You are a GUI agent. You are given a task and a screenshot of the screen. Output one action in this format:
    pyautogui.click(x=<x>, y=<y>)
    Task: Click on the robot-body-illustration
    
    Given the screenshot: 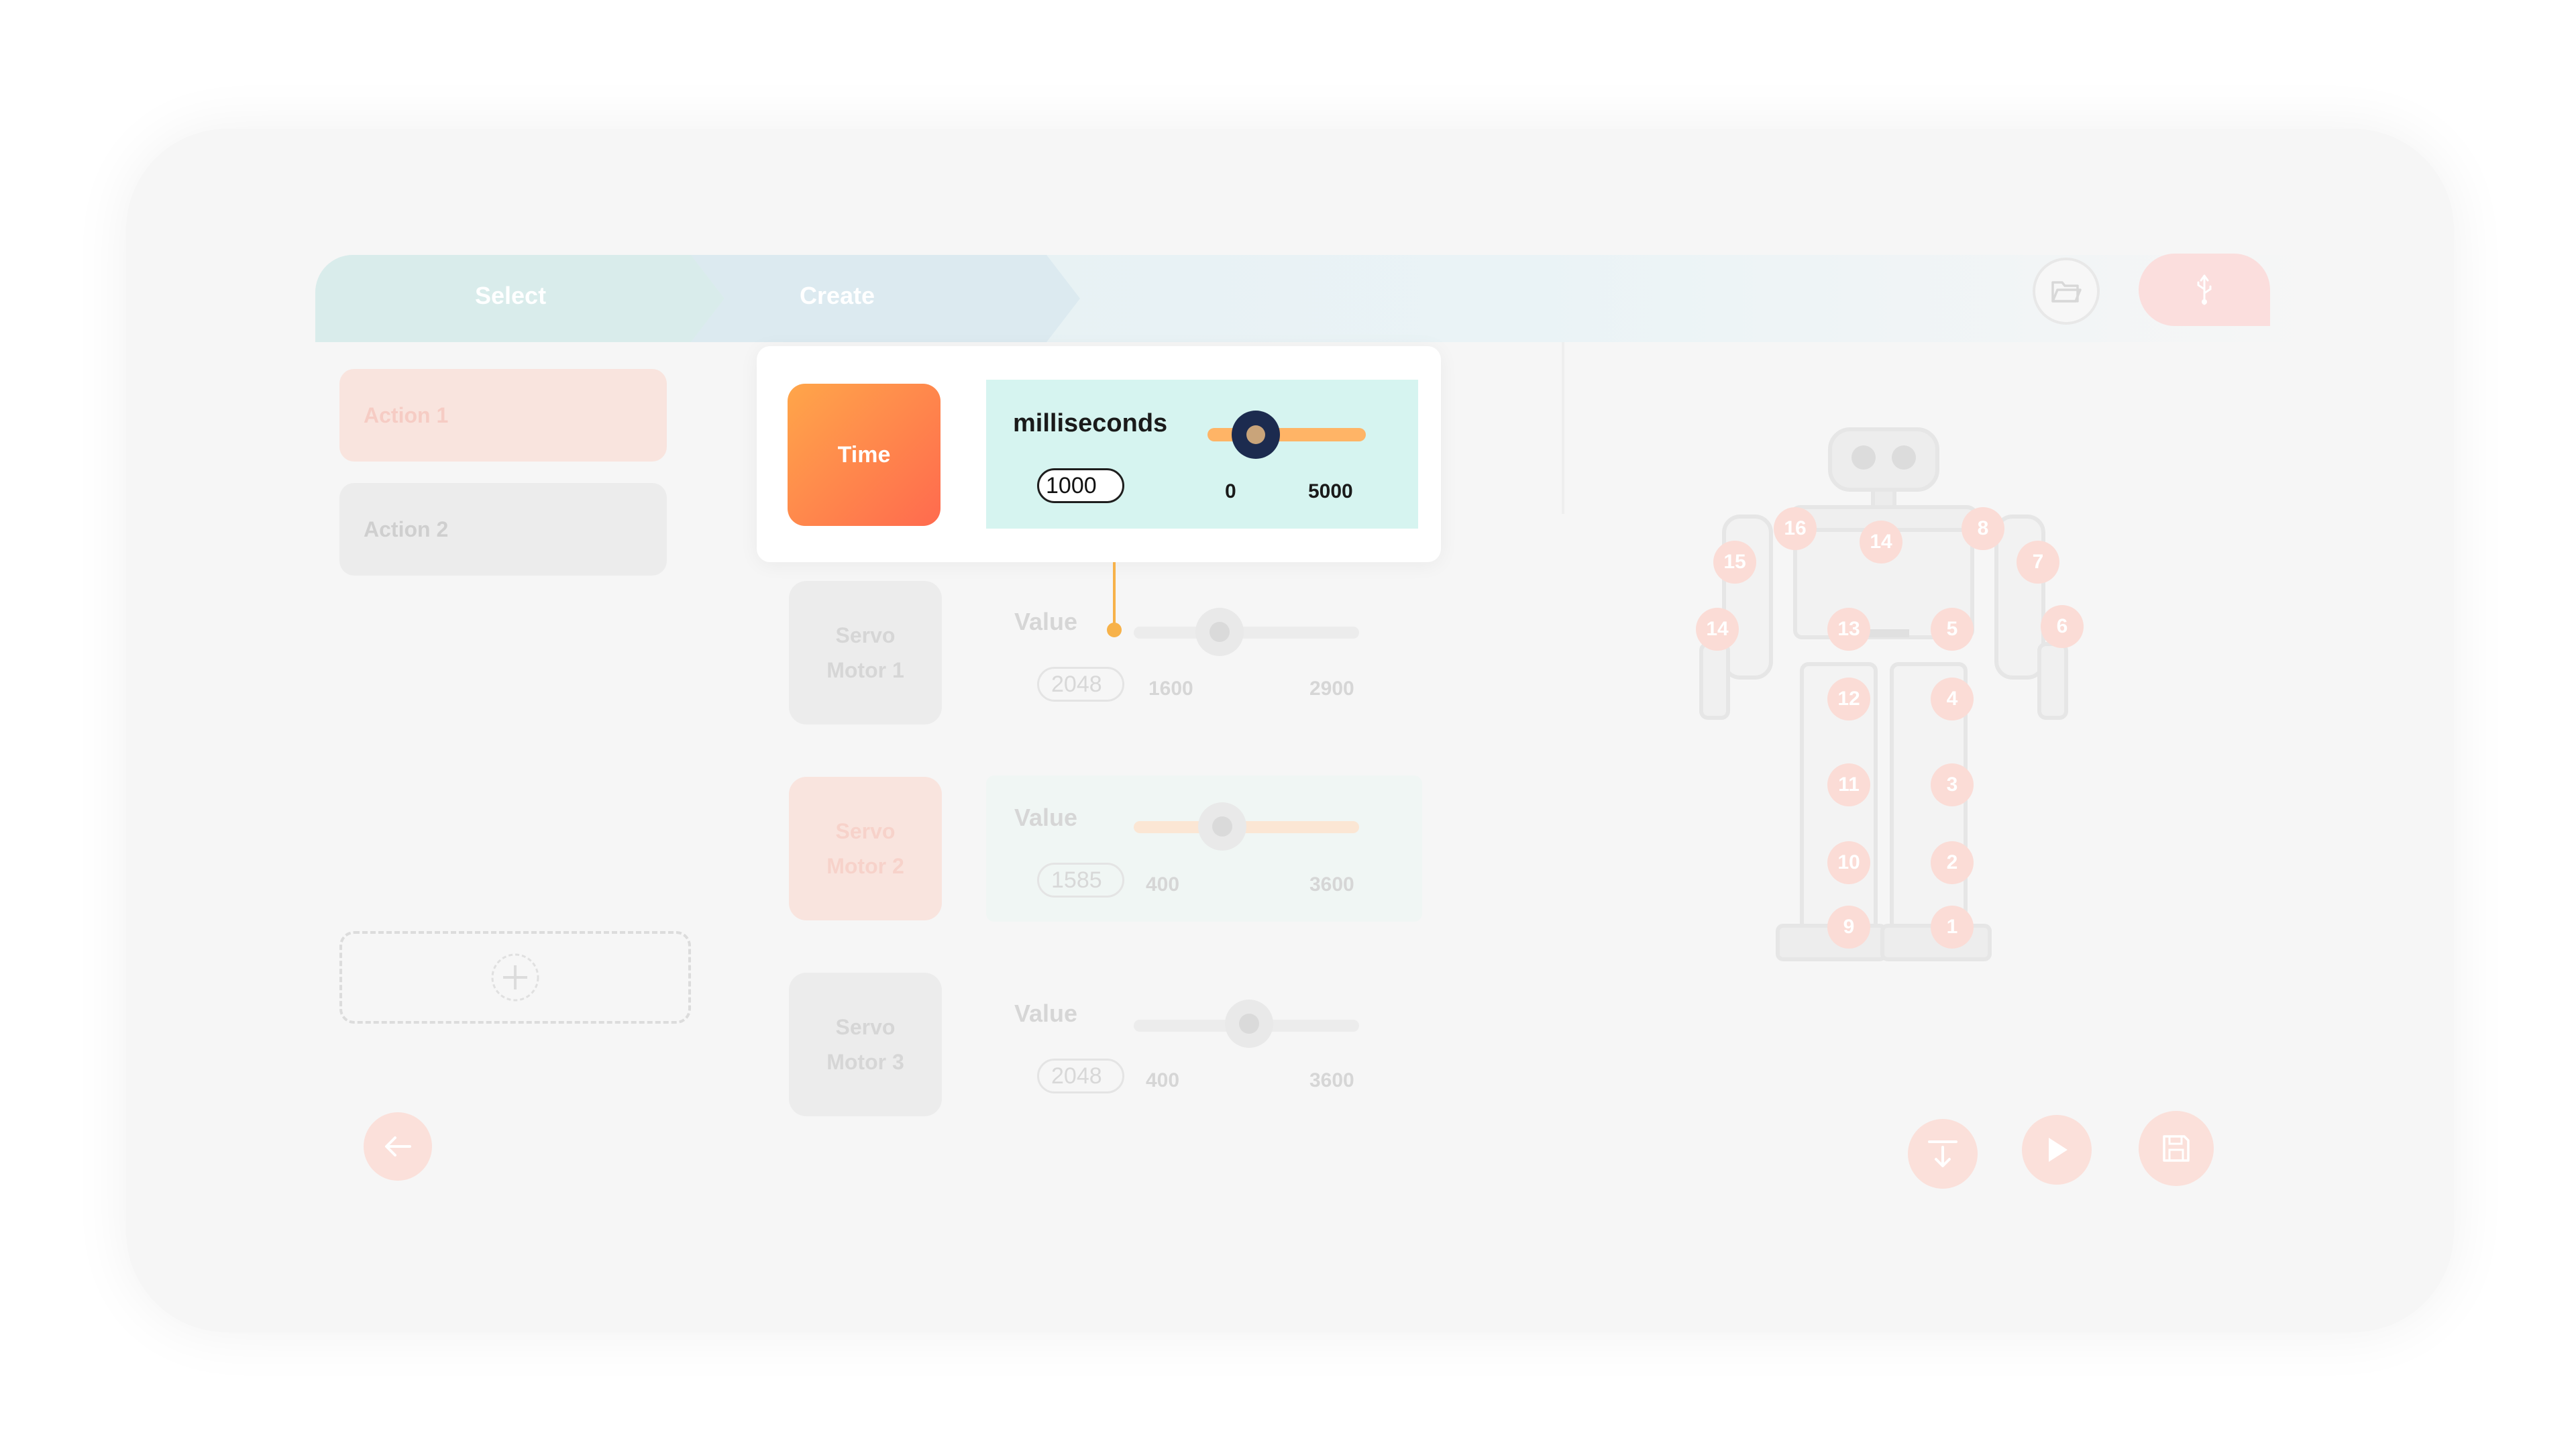 What is the action you would take?
    pyautogui.click(x=1883, y=694)
    